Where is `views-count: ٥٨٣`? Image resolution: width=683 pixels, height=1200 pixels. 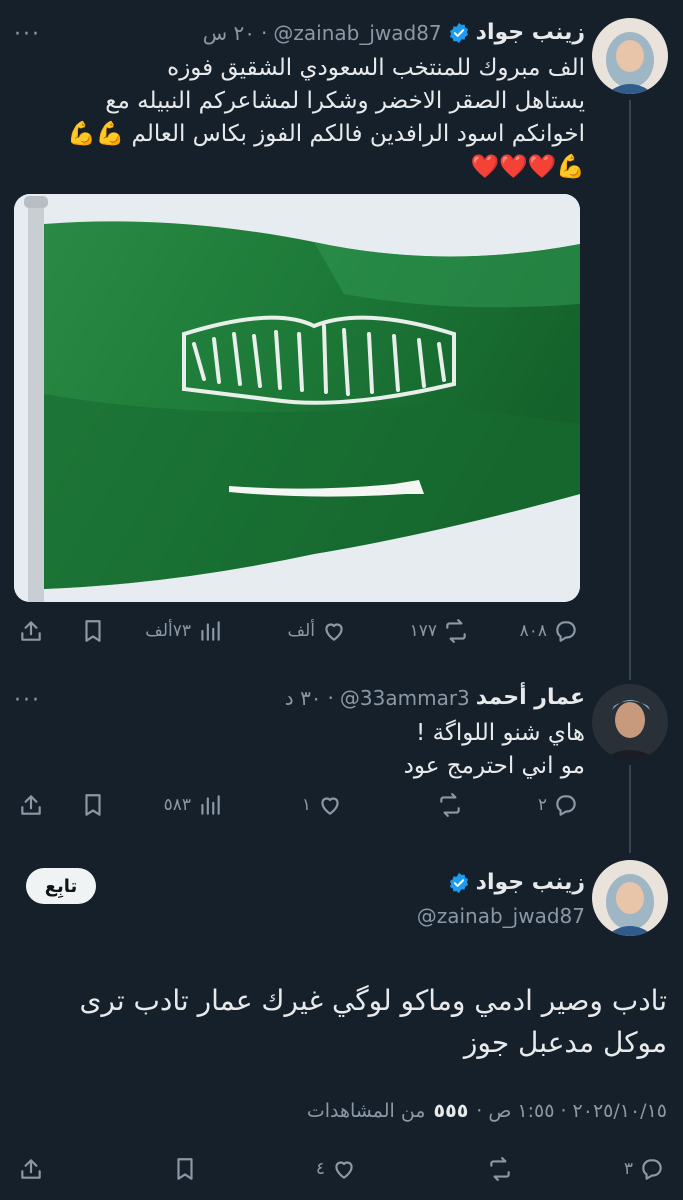 views-count: ٥٨٣ is located at coordinates (177, 805).